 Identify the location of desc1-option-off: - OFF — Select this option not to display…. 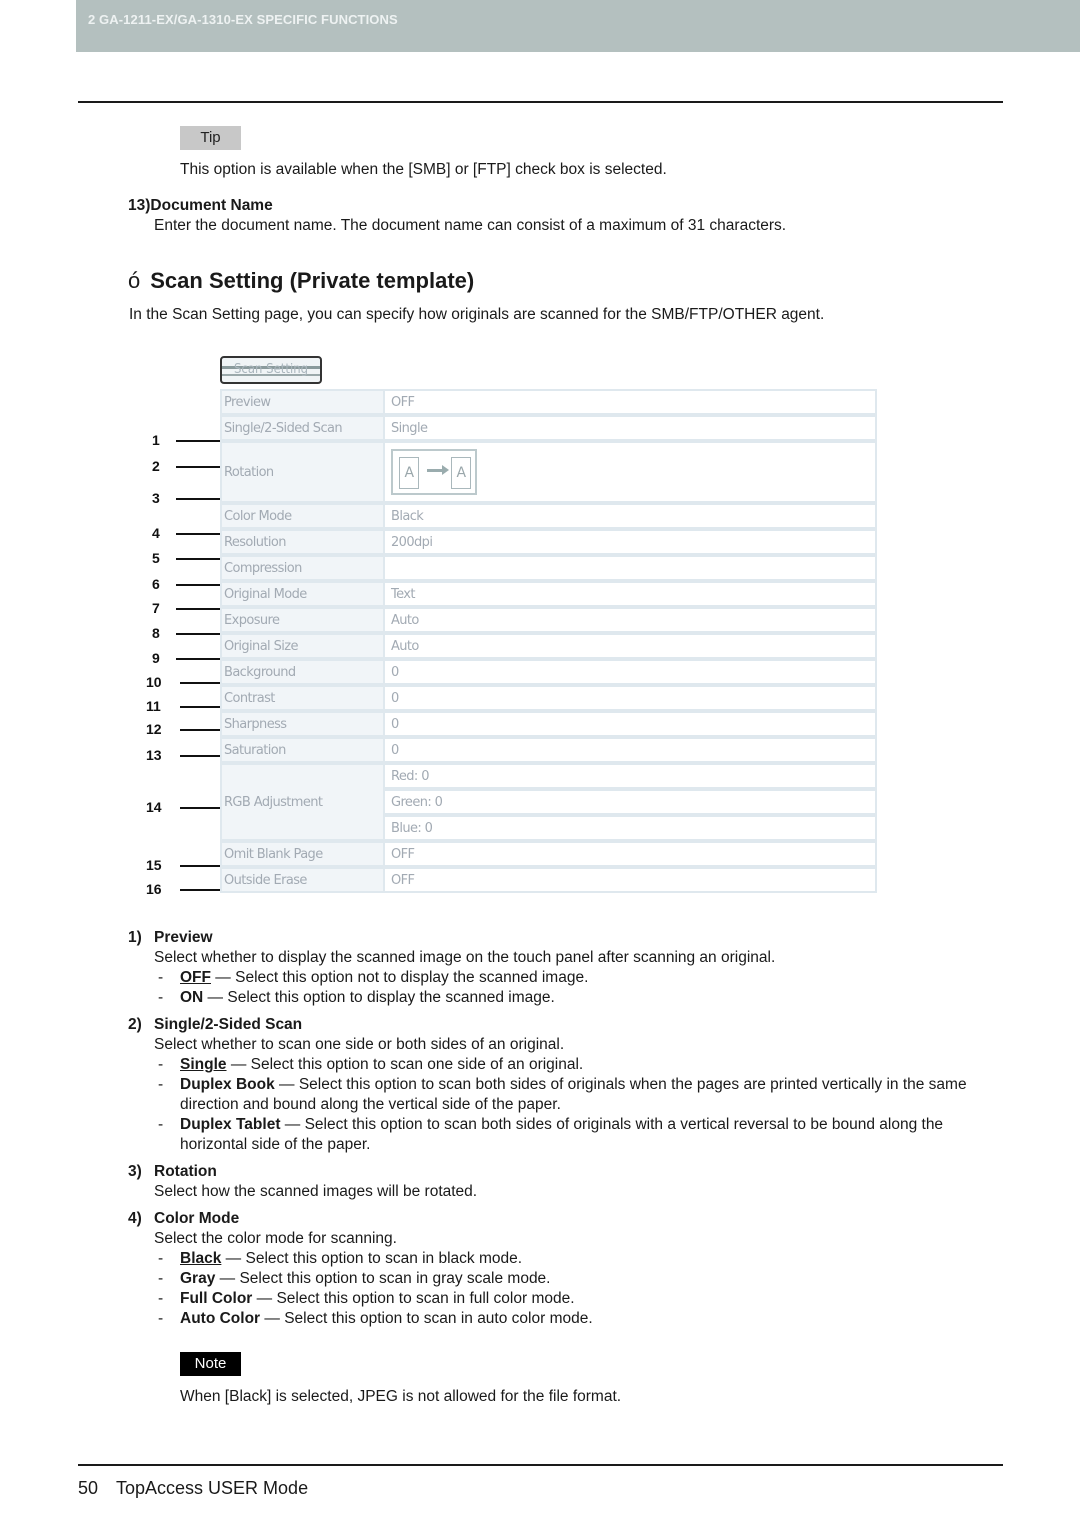
(373, 978).